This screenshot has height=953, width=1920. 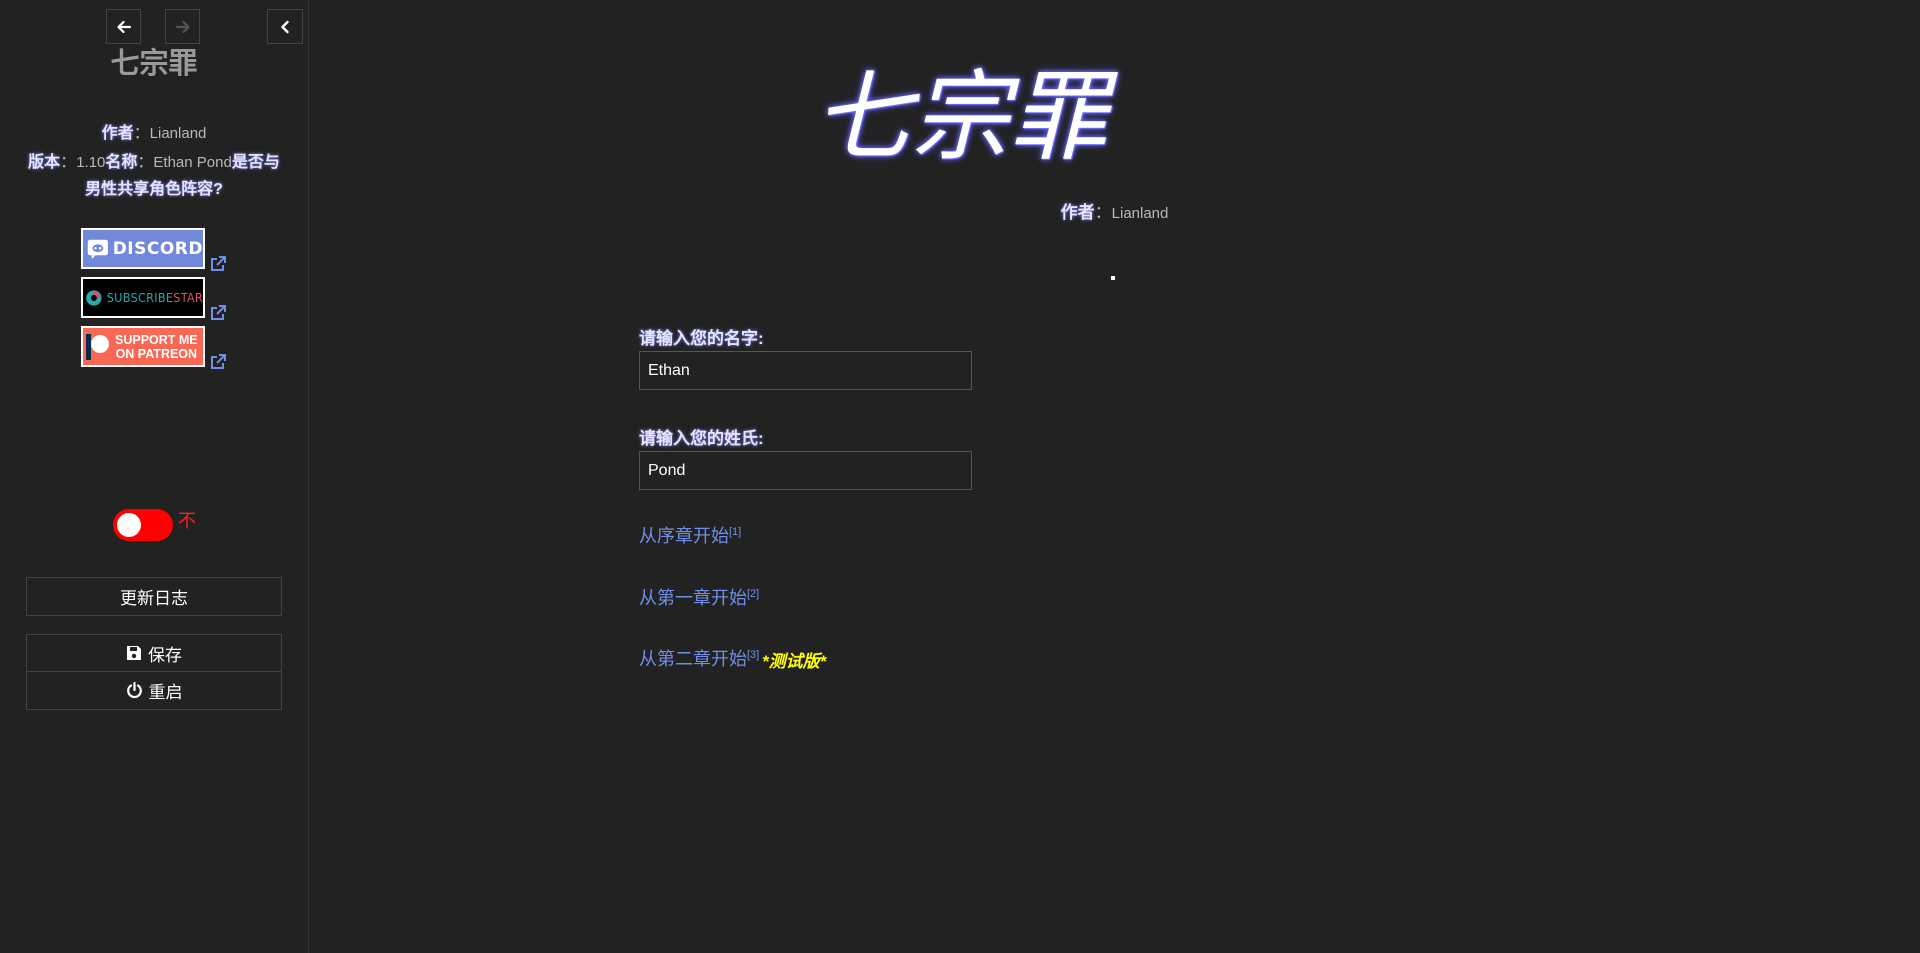 What do you see at coordinates (805, 370) in the screenshot?
I see `first-name-field` at bounding box center [805, 370].